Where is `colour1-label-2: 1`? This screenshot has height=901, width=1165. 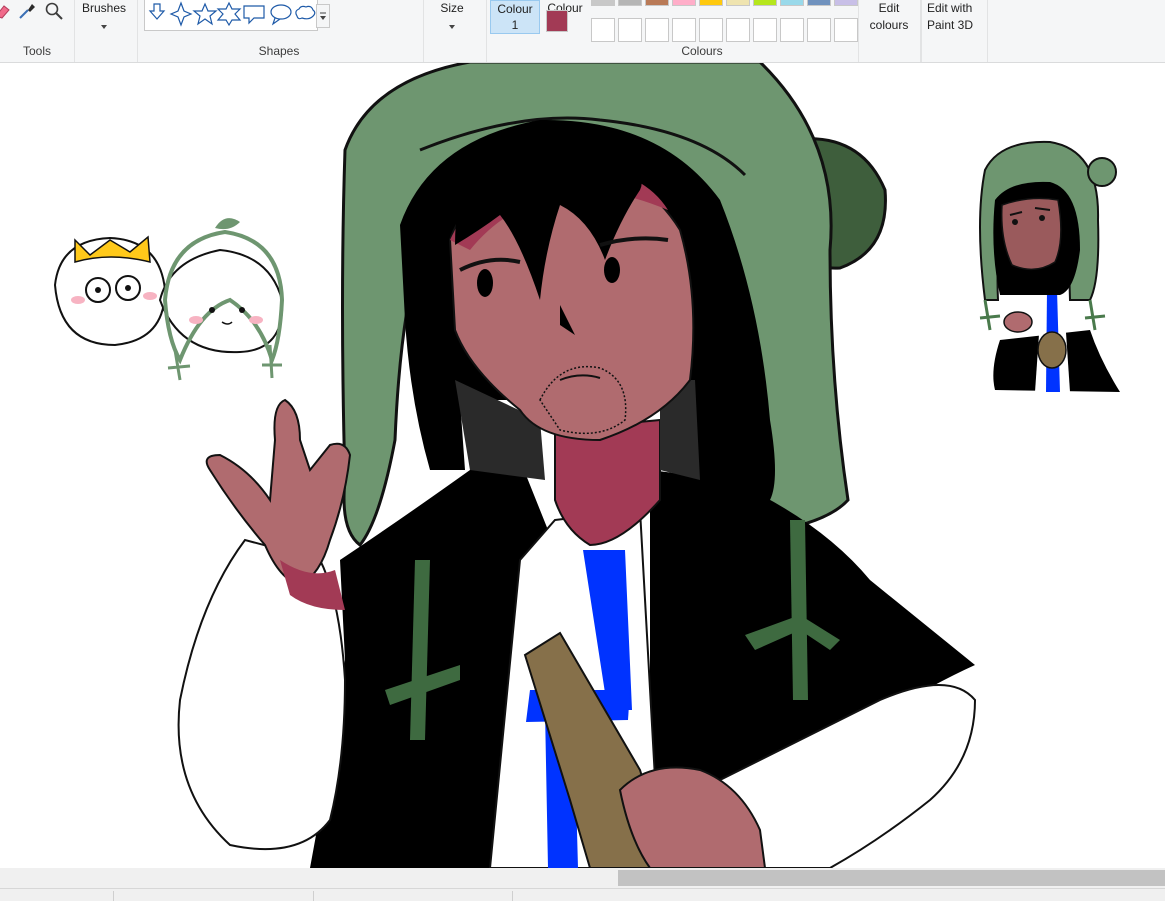
colour1-label-2: 1 is located at coordinates (515, 25).